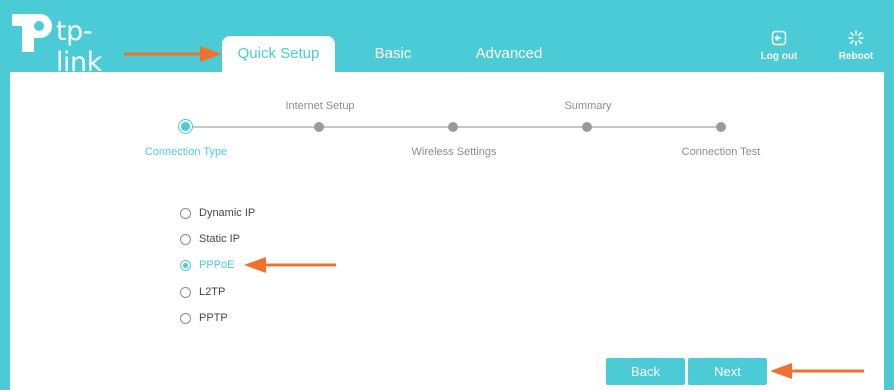 Image resolution: width=894 pixels, height=390 pixels. What do you see at coordinates (509, 54) in the screenshot?
I see `tab-advanced: Advanced` at bounding box center [509, 54].